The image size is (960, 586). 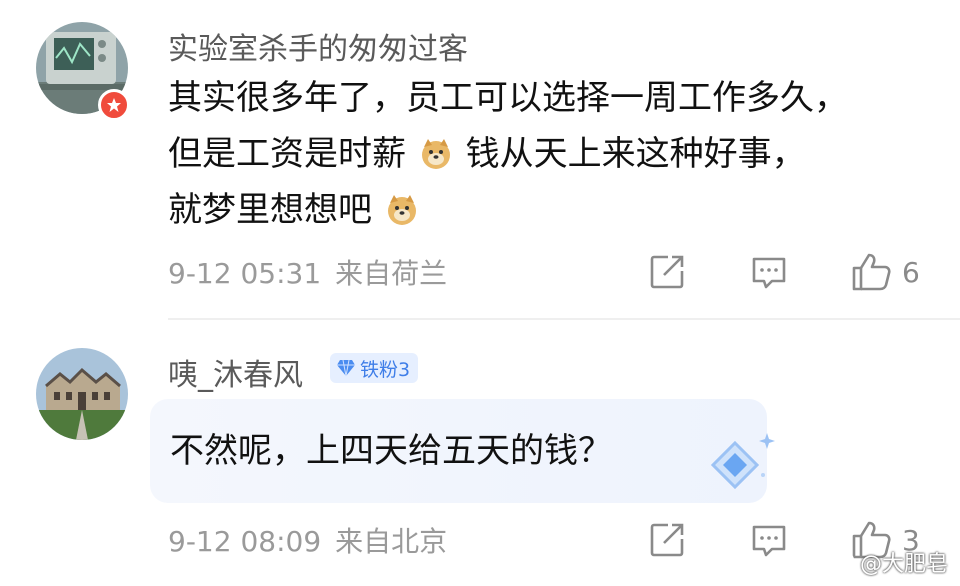 I want to click on comment-source: 来自北京, so click(x=391, y=541).